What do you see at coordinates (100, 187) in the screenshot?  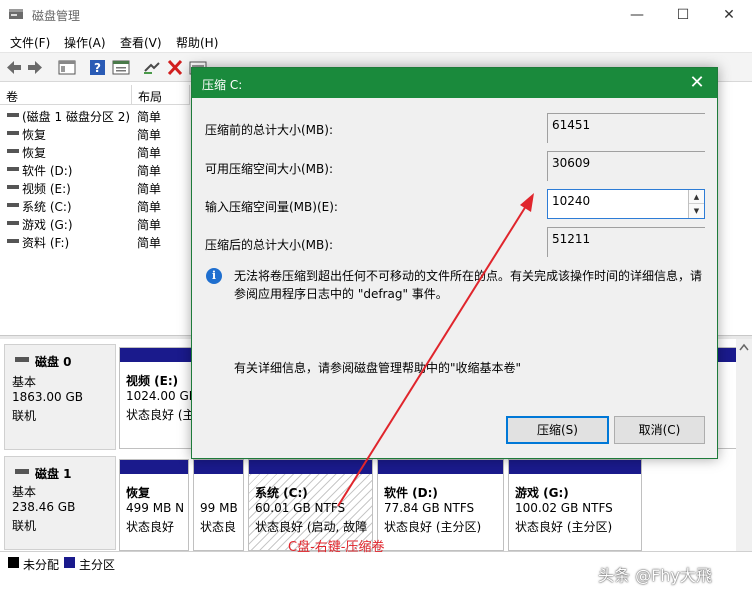 I see `volume-row: 视频 (E:) 简单` at bounding box center [100, 187].